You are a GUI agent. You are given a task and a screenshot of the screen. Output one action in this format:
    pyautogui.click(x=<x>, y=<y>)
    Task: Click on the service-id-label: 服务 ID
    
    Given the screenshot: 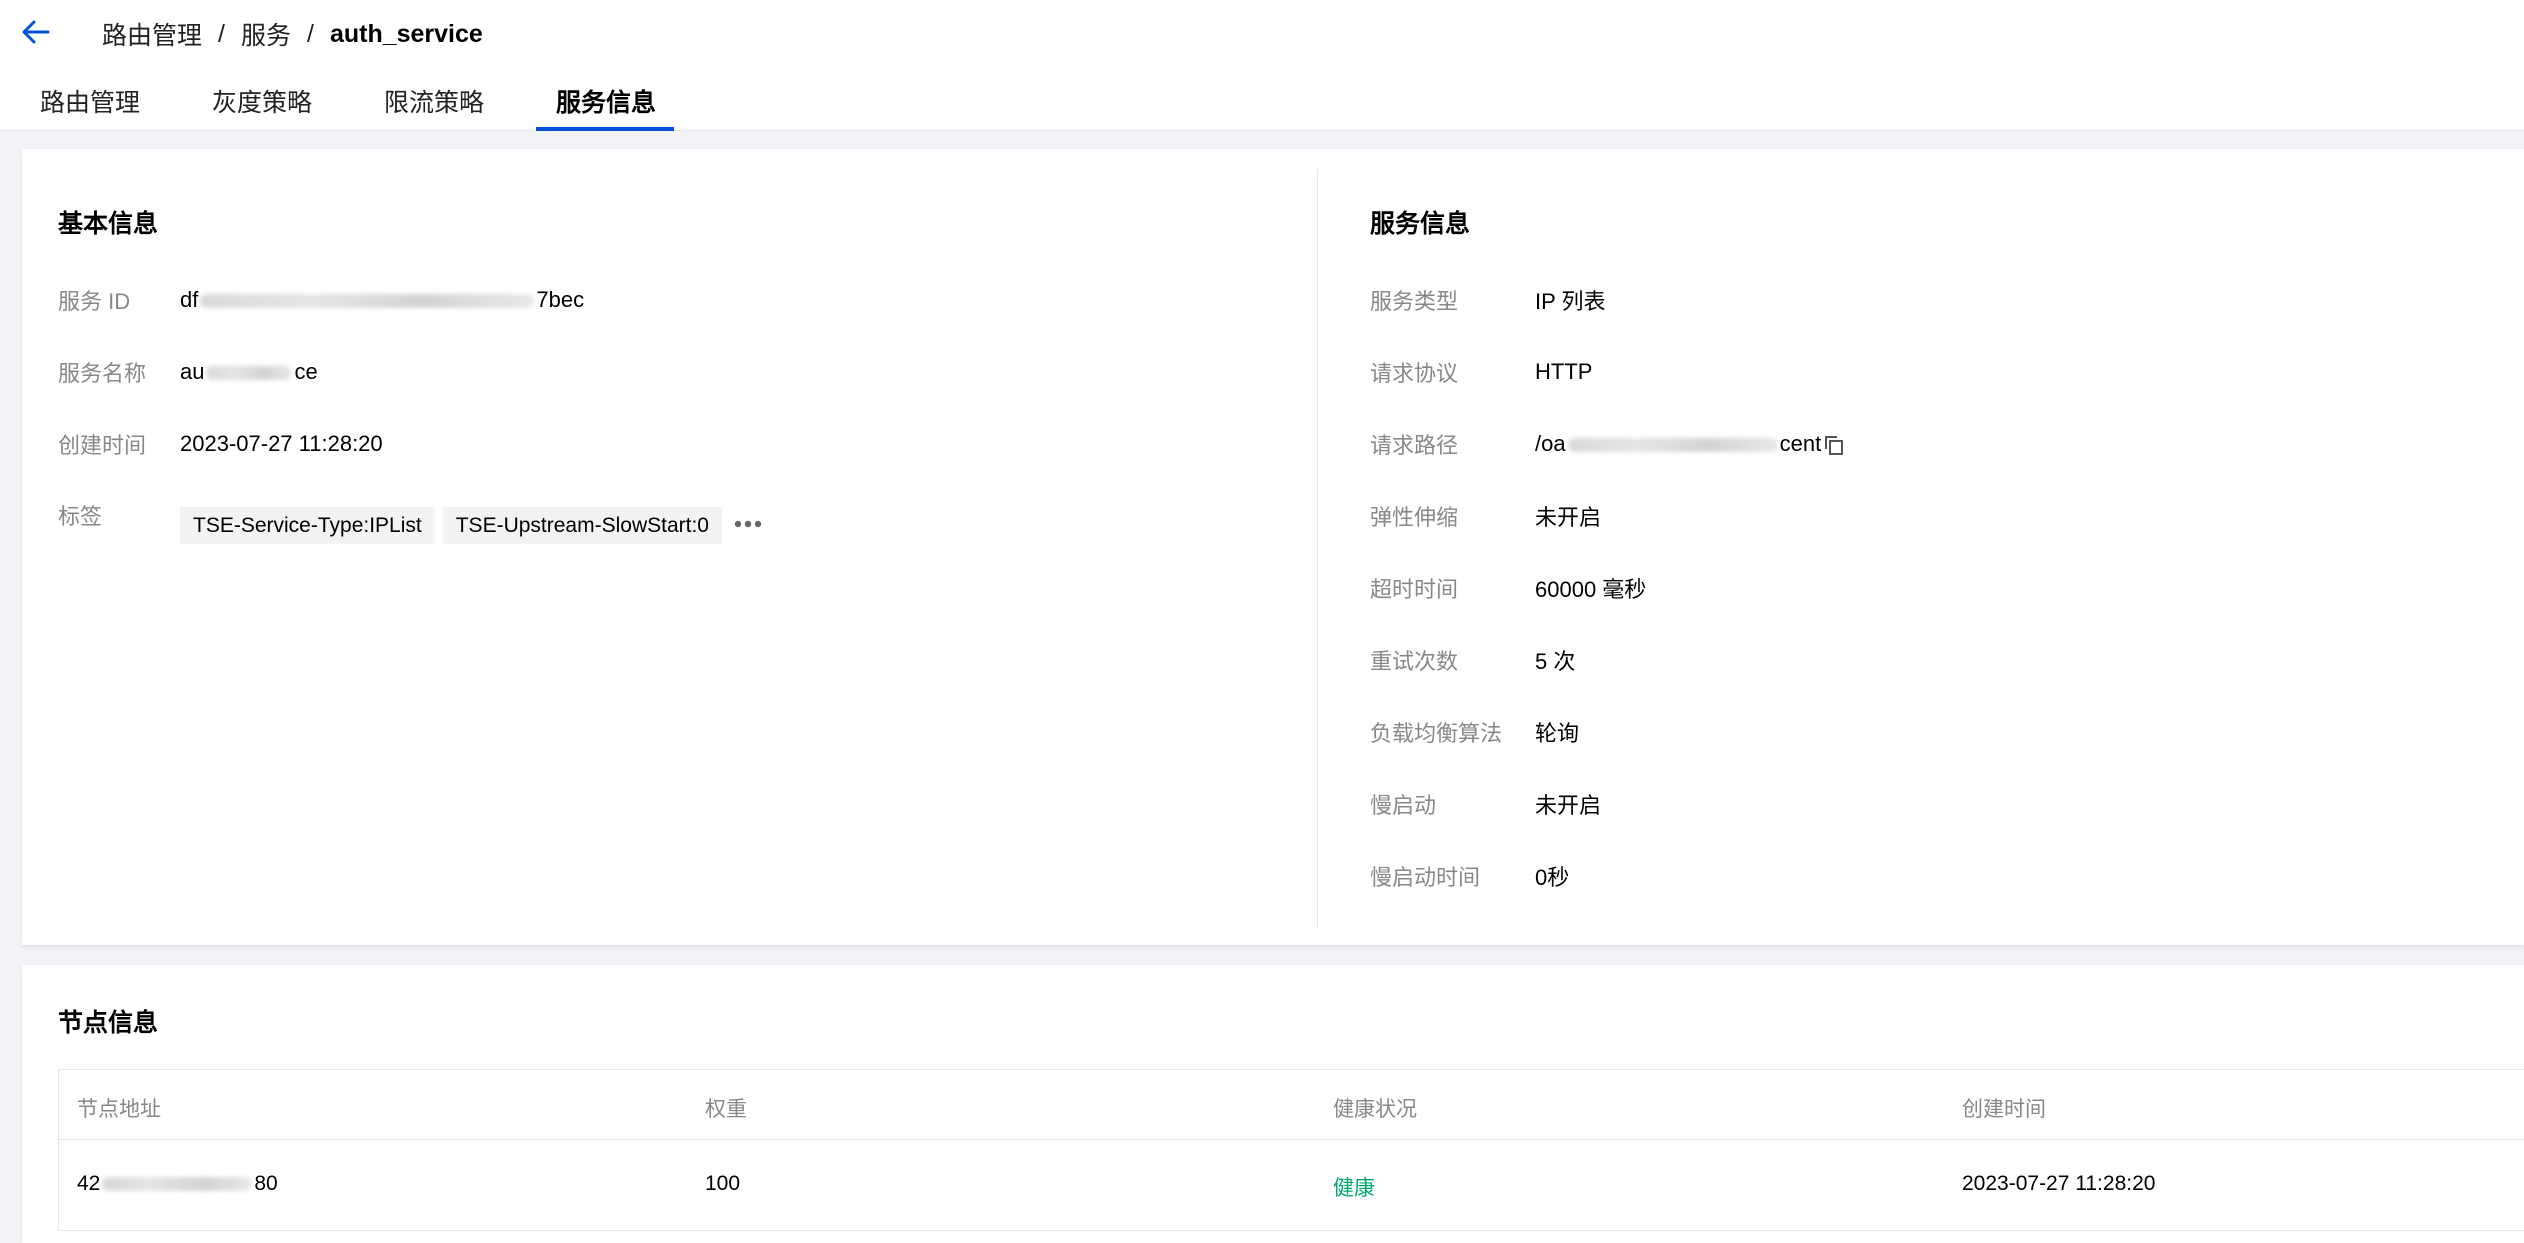 What is the action you would take?
    pyautogui.click(x=94, y=301)
    